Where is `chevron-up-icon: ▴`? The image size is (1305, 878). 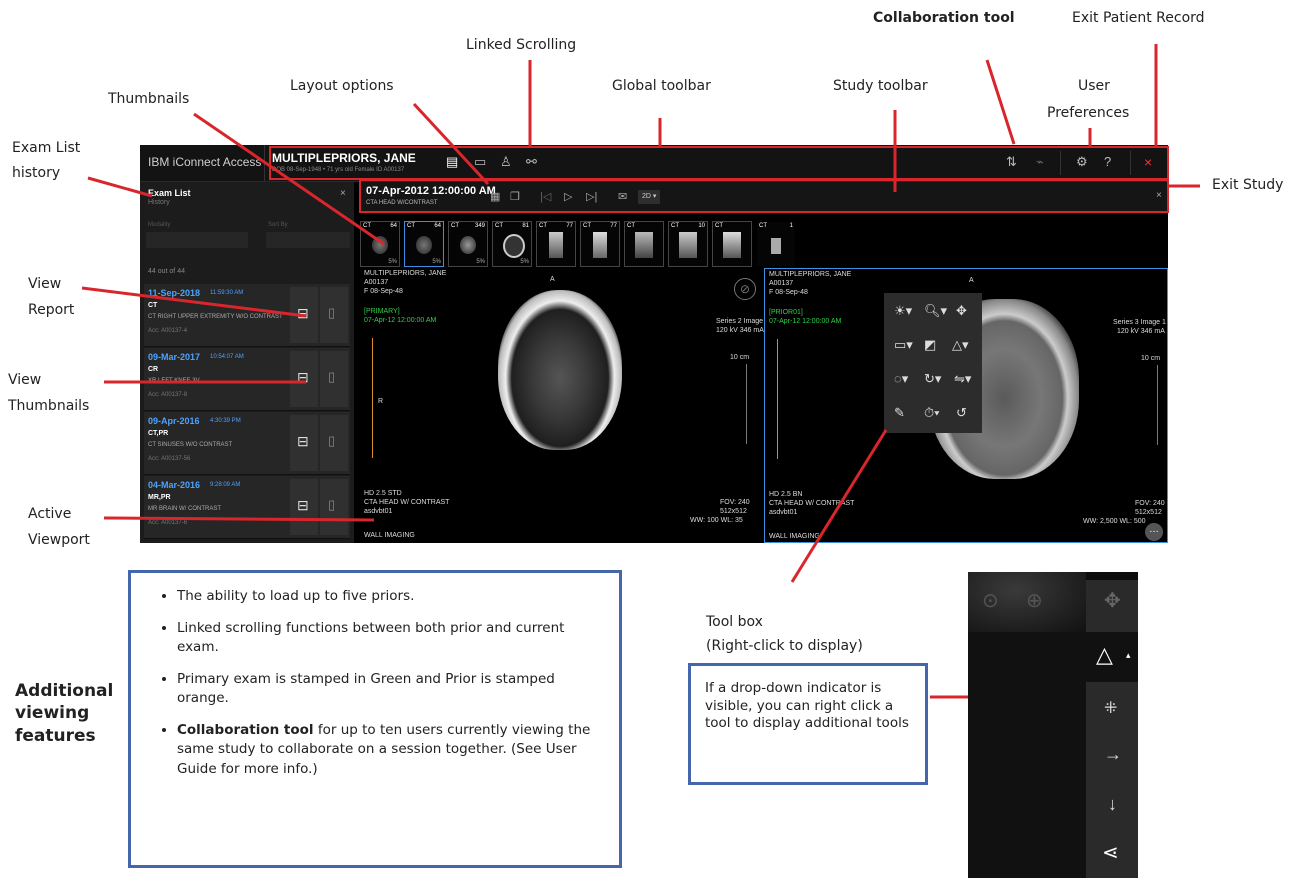 chevron-up-icon: ▴ is located at coordinates (1128, 655).